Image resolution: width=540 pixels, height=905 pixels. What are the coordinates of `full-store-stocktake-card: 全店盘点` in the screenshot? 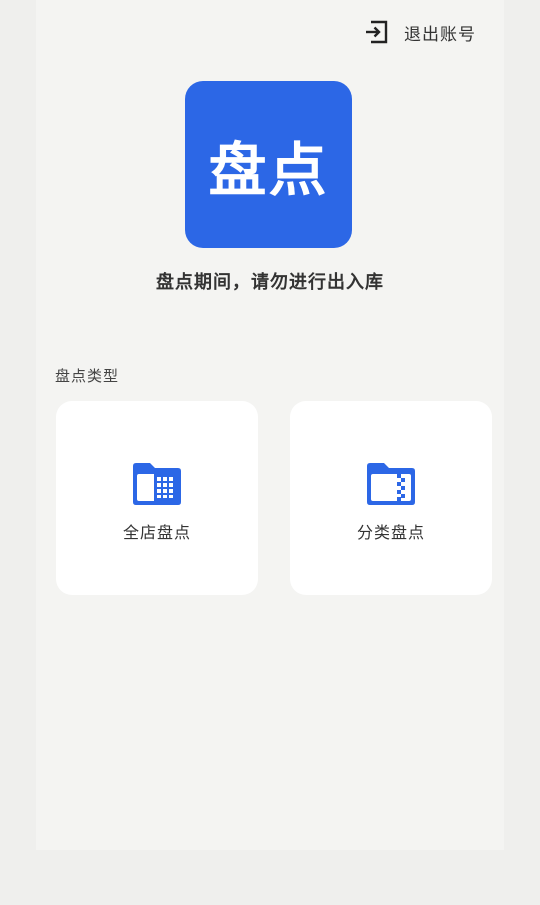 It's located at (157, 498).